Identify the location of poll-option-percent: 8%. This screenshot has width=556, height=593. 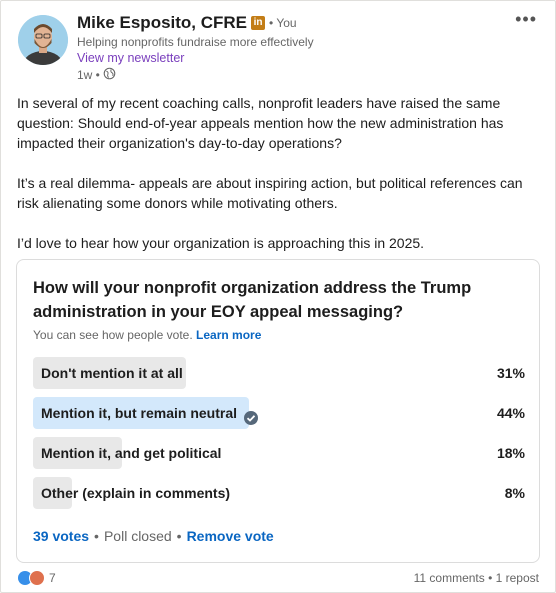
(514, 493).